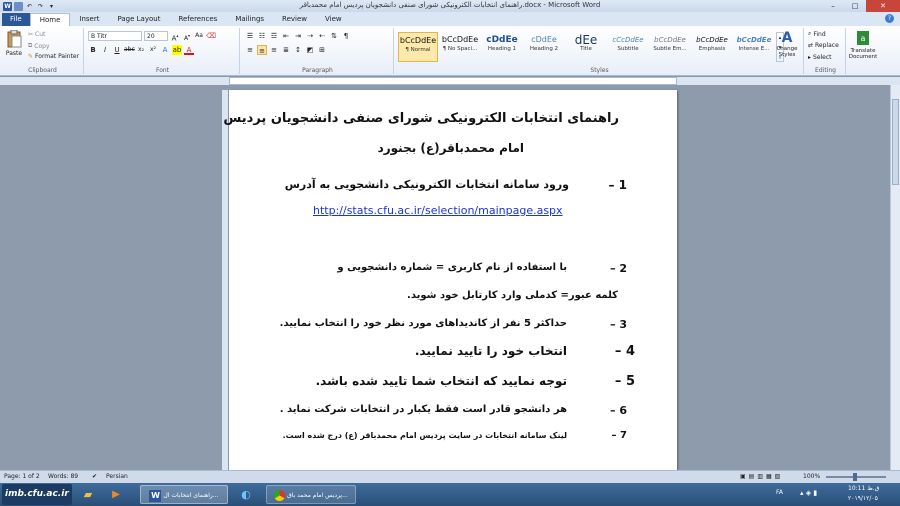 The image size is (900, 506). Describe the element at coordinates (262, 50) in the screenshot. I see `align-center-icon: ≡` at that location.